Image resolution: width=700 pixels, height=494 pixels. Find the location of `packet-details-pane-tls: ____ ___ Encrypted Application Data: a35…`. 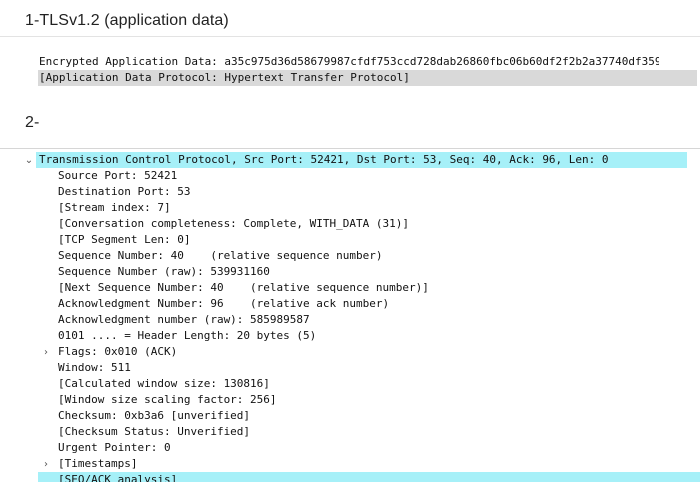

packet-details-pane-tls: ____ ___ Encrypted Application Data: a35… is located at coordinates (350, 66).